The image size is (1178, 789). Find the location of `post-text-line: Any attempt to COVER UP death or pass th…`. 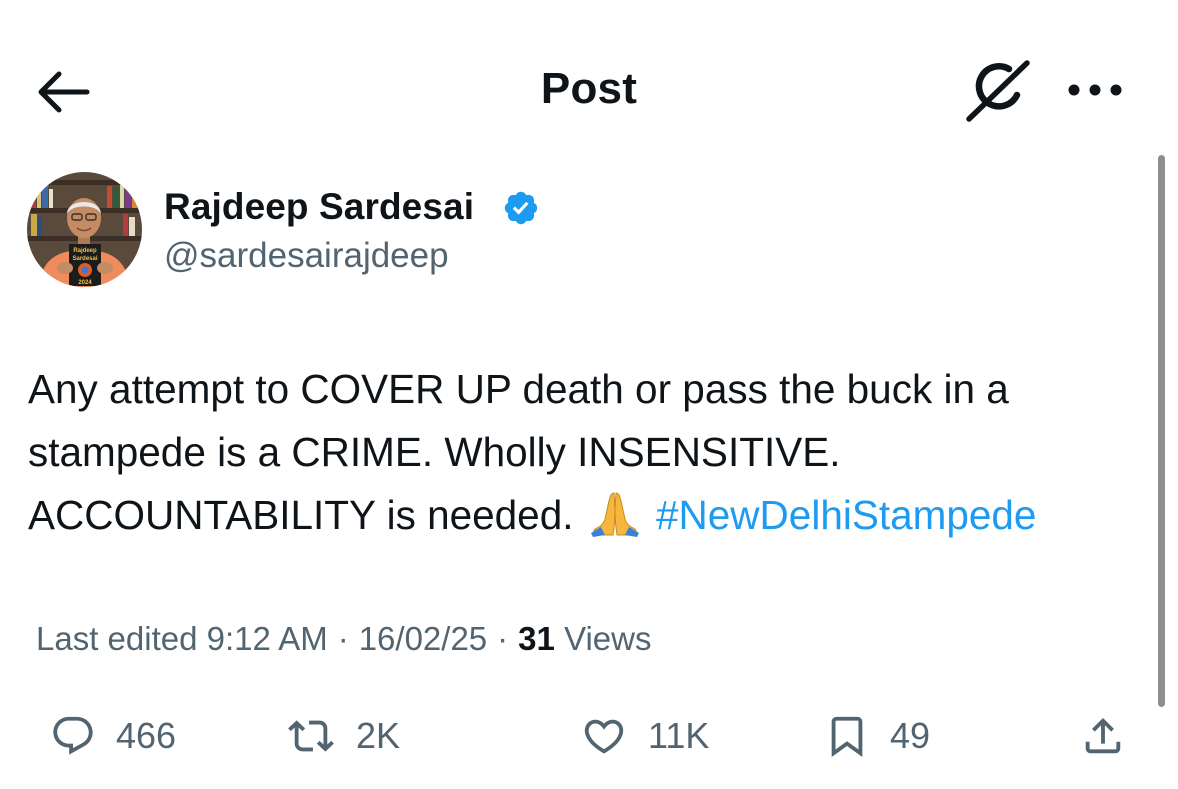

post-text-line: Any attempt to COVER UP death or pass th… is located at coordinates (518, 389).